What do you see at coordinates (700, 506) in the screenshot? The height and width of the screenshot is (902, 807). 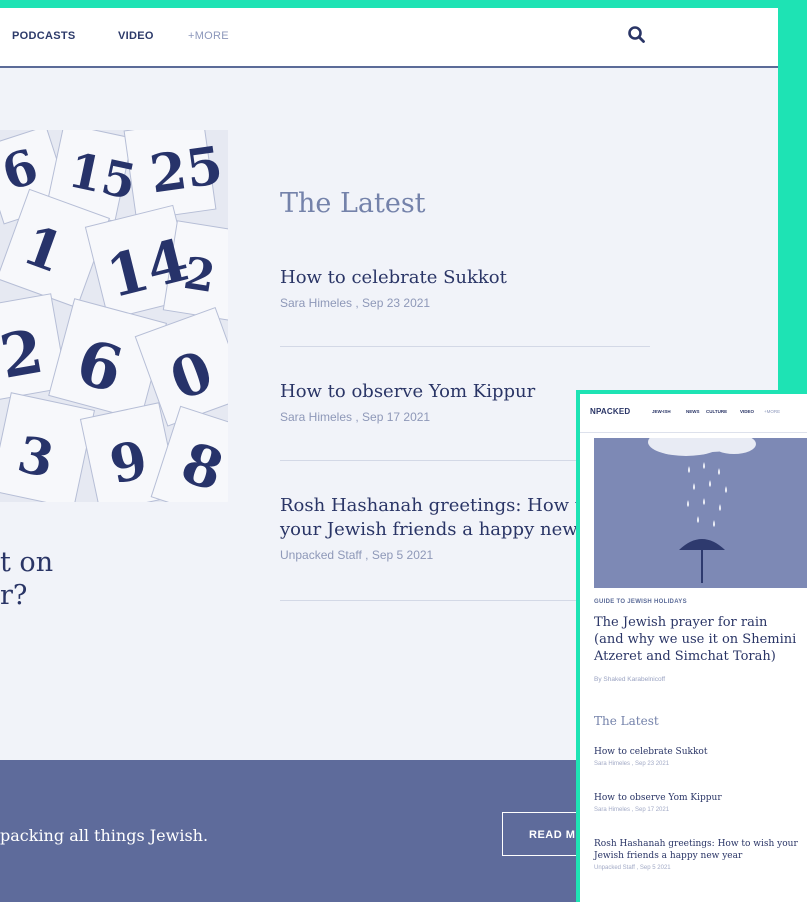 I see `rain-hero-image` at bounding box center [700, 506].